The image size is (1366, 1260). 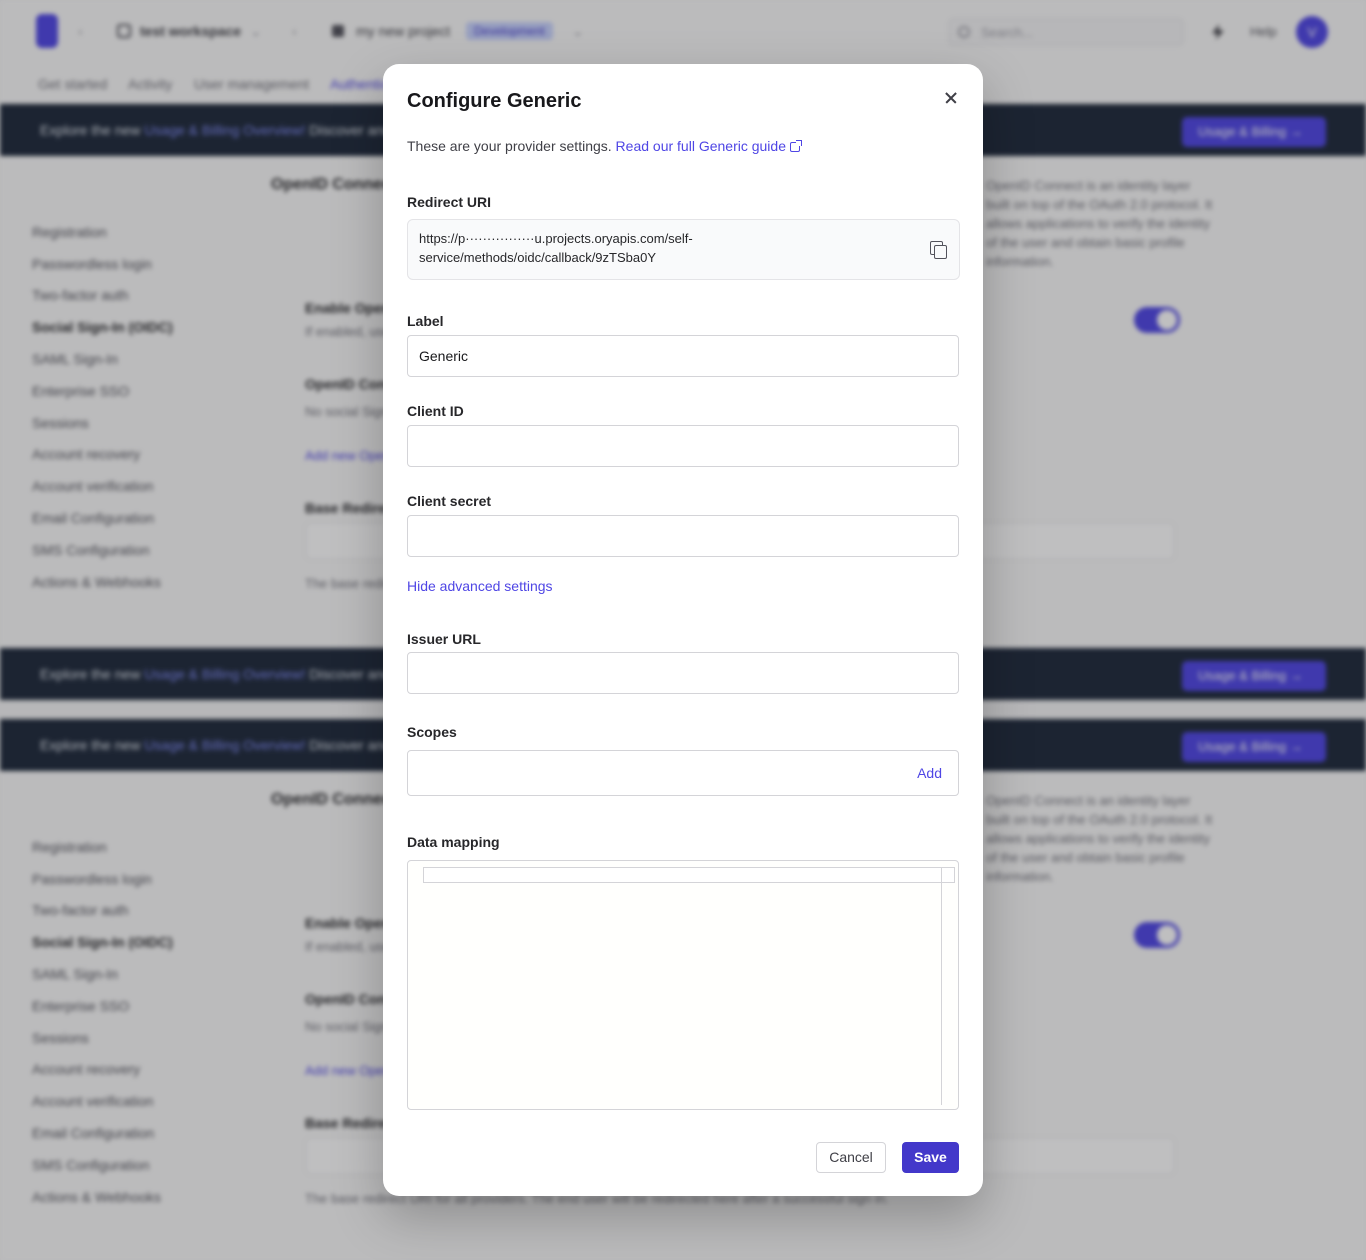 What do you see at coordinates (689, 875) in the screenshot?
I see `editor-active-line` at bounding box center [689, 875].